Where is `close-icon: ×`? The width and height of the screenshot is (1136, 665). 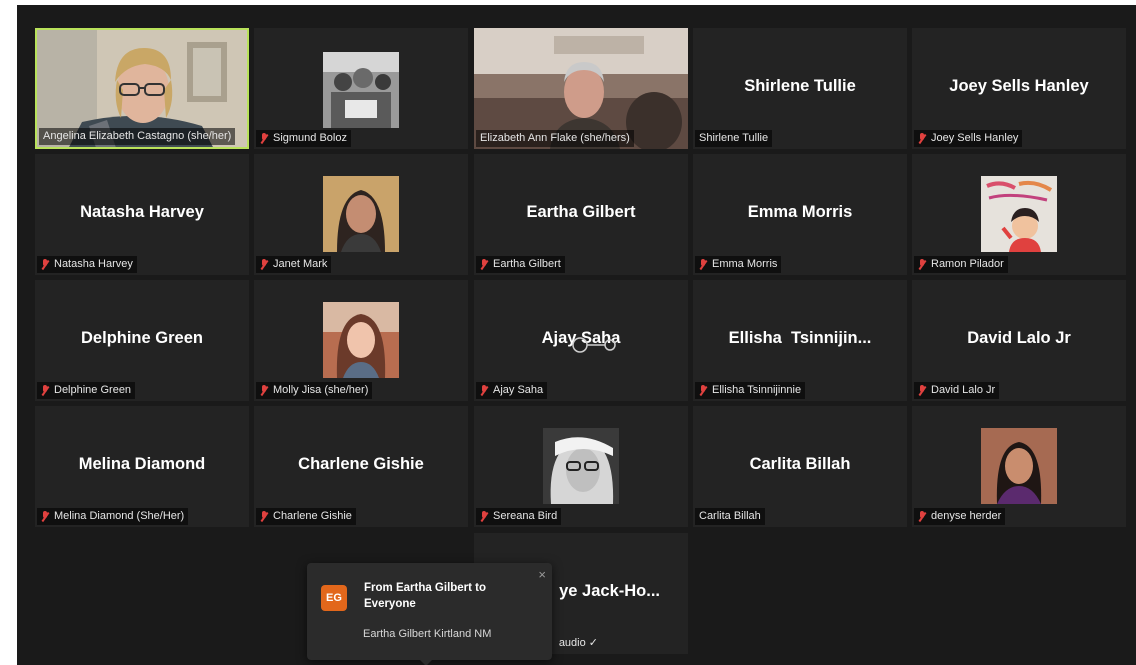
close-icon: × is located at coordinates (542, 574).